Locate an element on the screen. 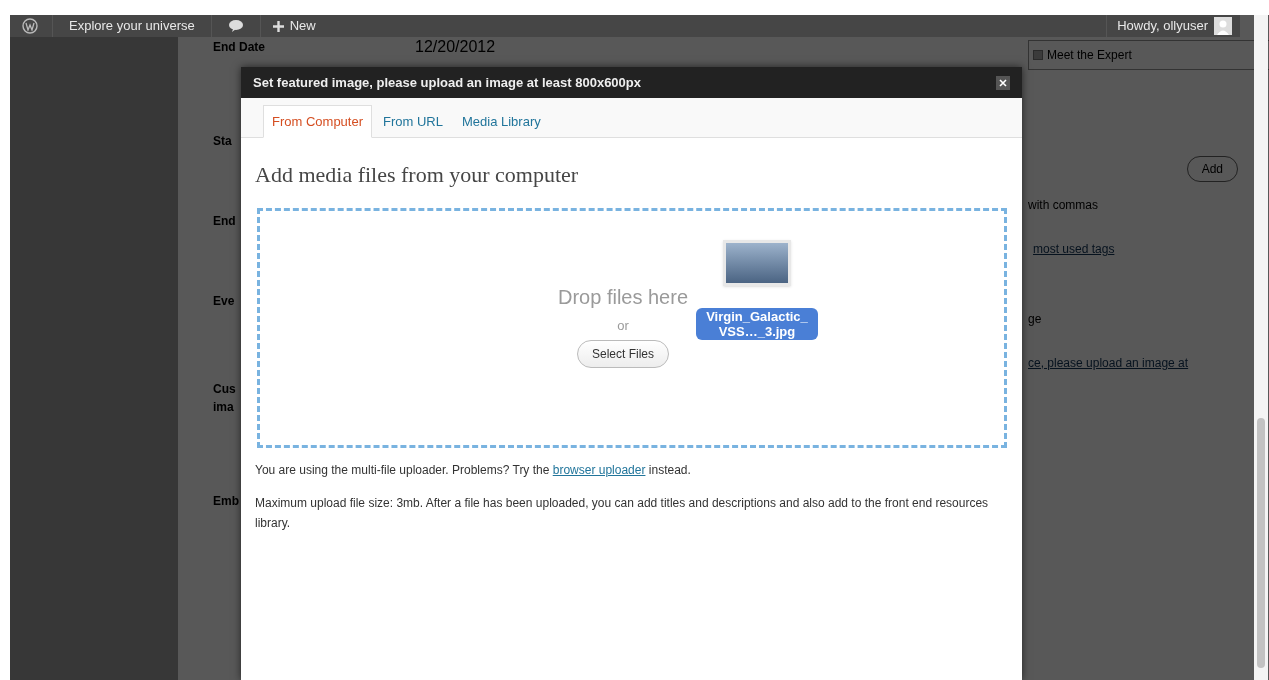 The width and height of the screenshot is (1269, 680). size-note: Maximum upload file size: 3mb. After a file has been uploaded, you can add titles and descriptions and also add to the front end resources library. is located at coordinates (622, 513).